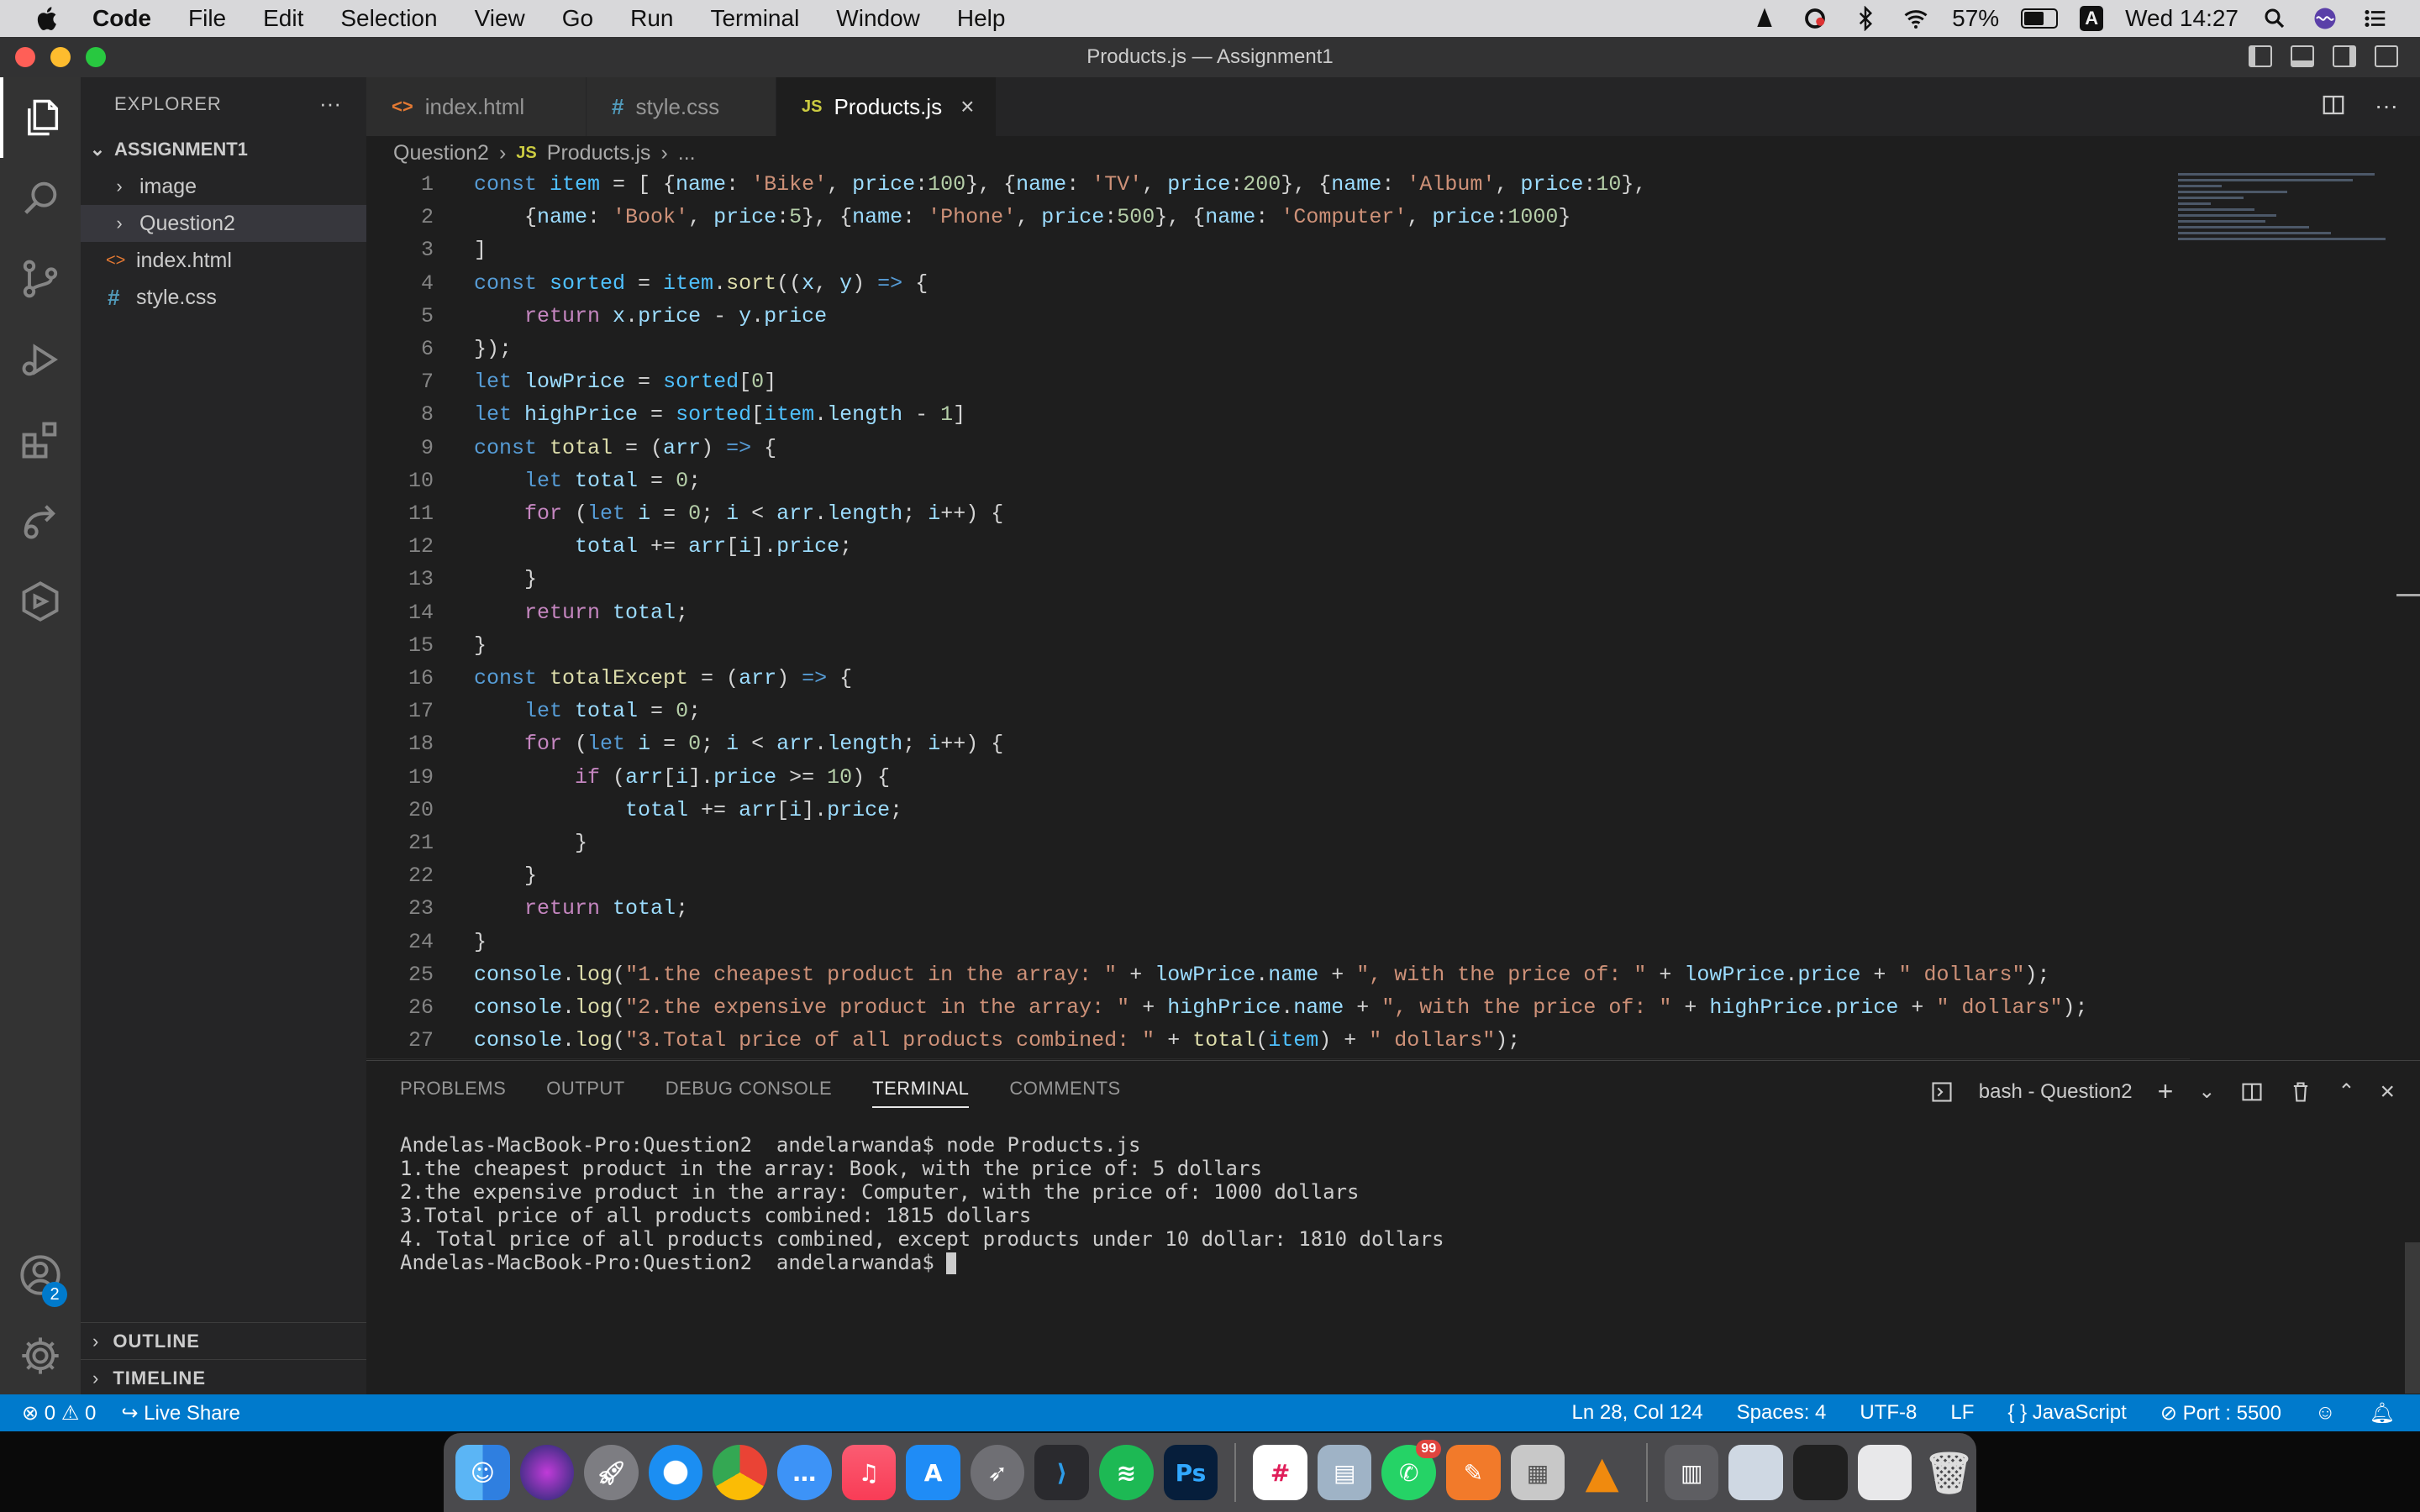 The height and width of the screenshot is (1512, 2420). I want to click on code-line: 3], so click(1278, 250).